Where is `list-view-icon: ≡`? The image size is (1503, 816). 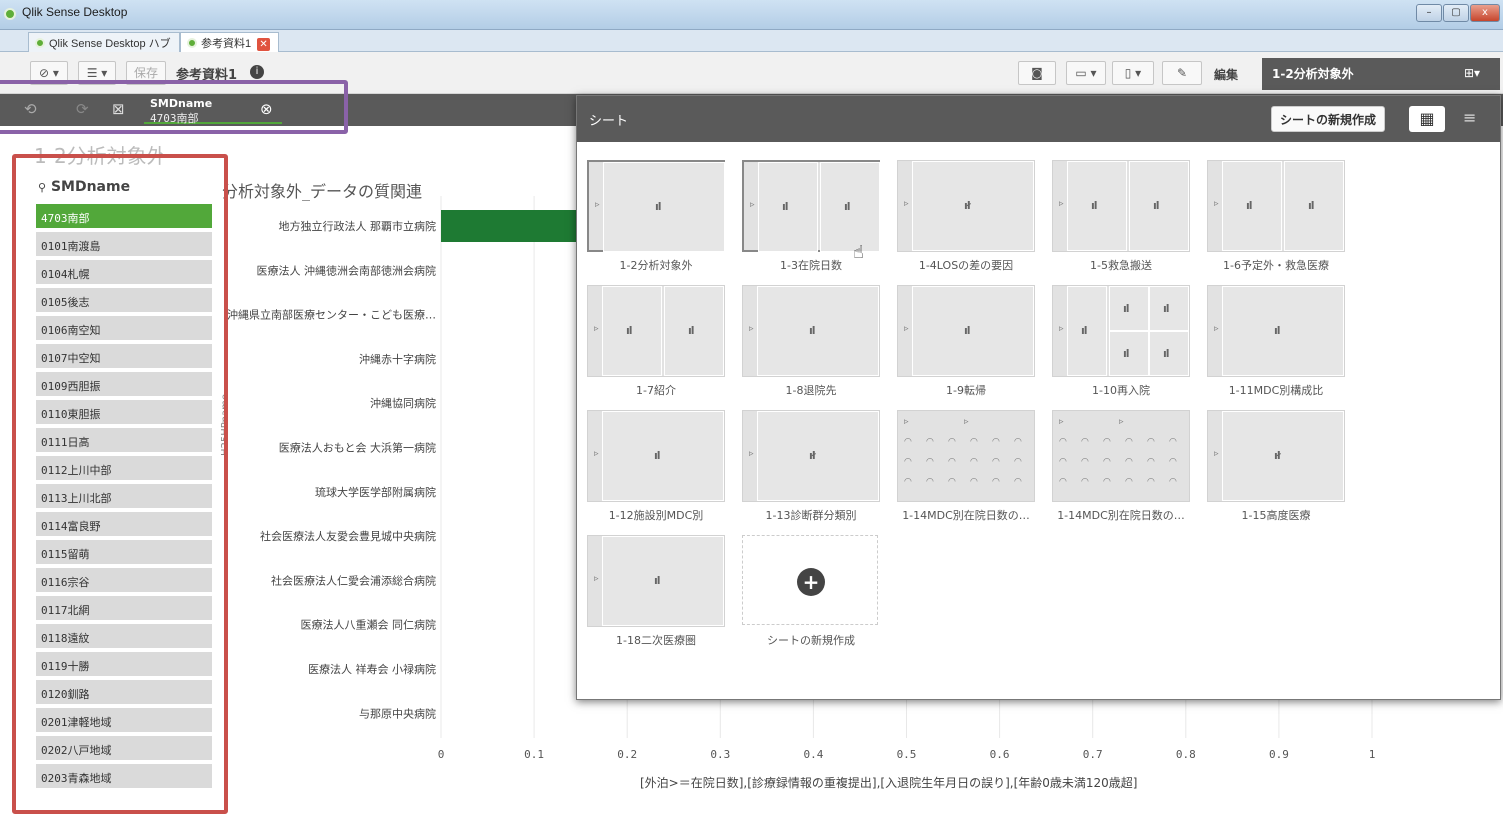
list-view-icon: ≡ is located at coordinates (1469, 117).